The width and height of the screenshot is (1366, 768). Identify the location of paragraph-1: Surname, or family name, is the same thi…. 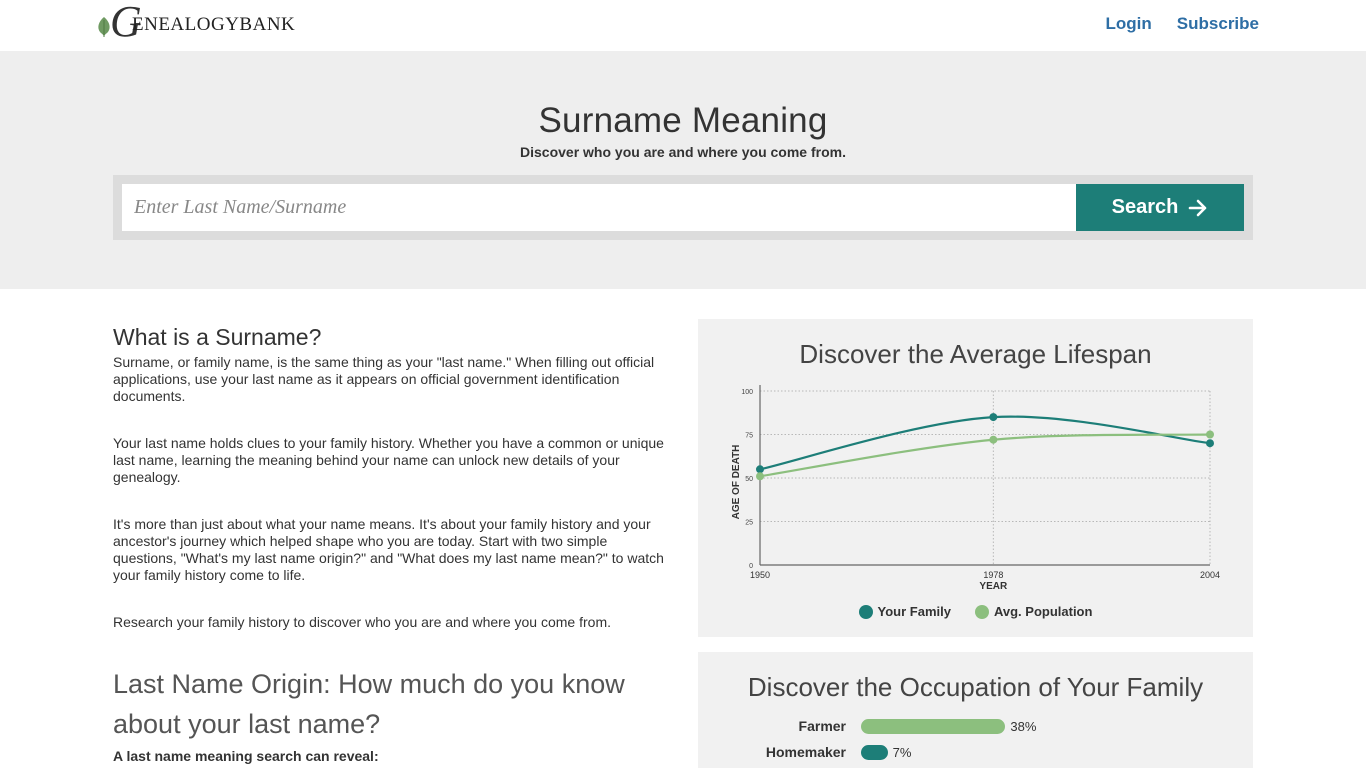
(384, 379).